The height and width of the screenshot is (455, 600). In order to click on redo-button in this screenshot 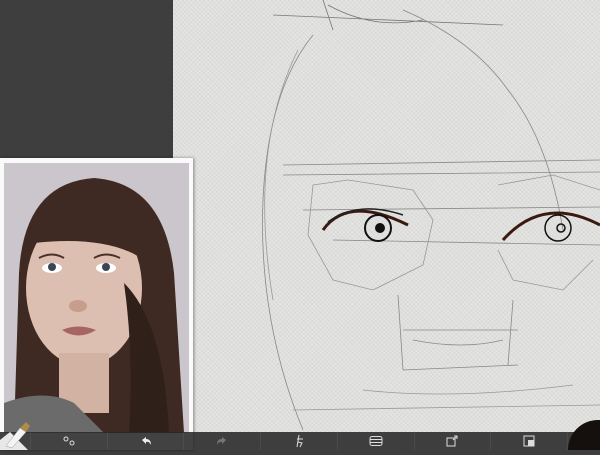, I will do `click(223, 441)`.